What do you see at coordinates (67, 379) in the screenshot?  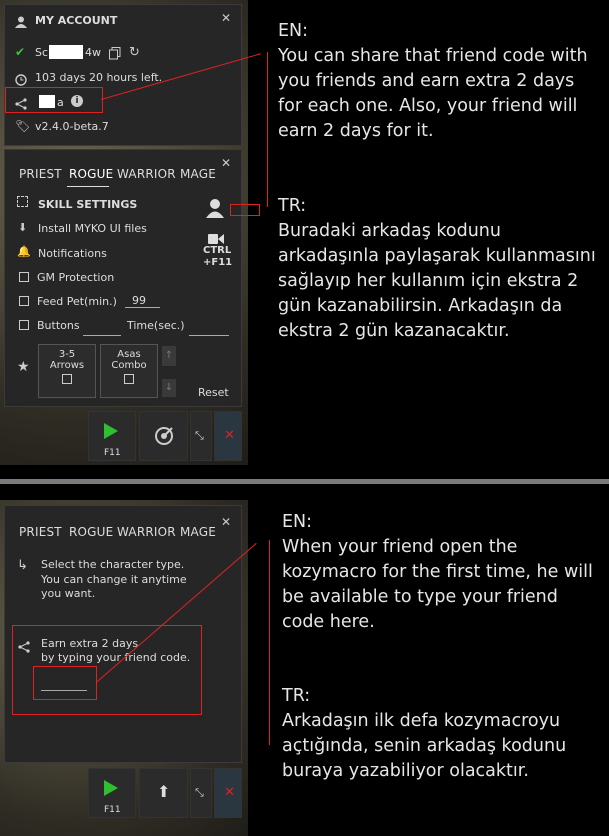 I see `arrows-checkbox` at bounding box center [67, 379].